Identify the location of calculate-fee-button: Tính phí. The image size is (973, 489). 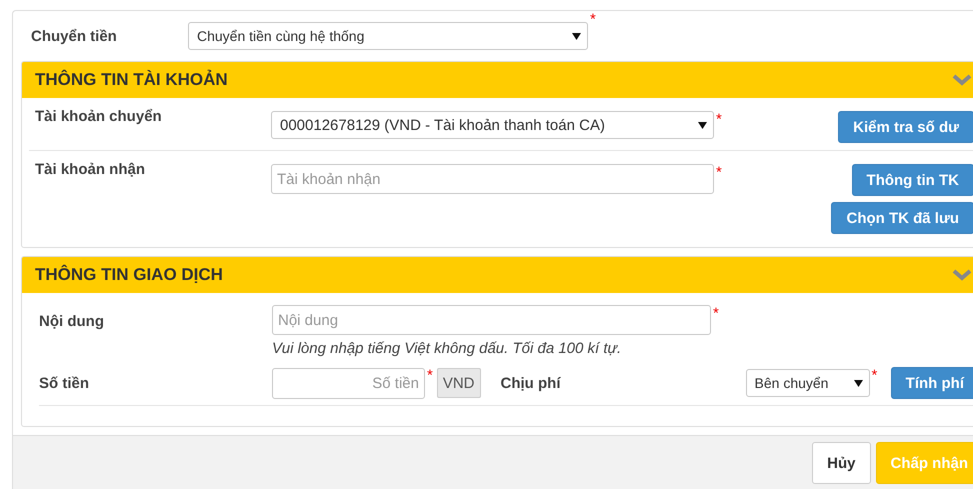
(931, 383).